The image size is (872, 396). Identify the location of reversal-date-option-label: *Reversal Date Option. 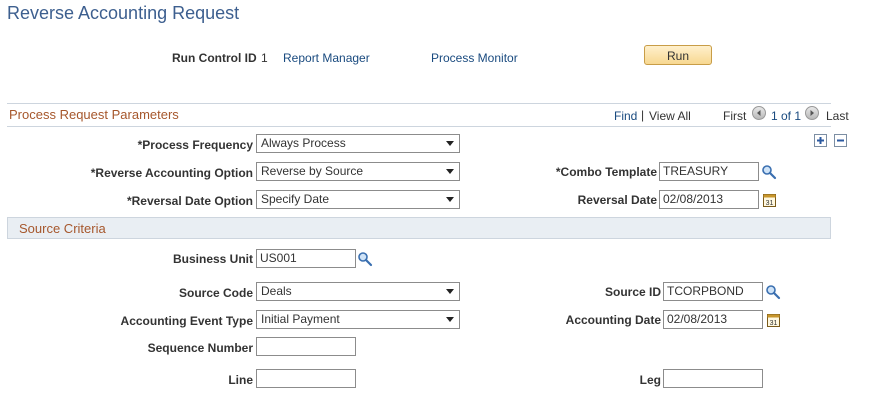
(189, 201).